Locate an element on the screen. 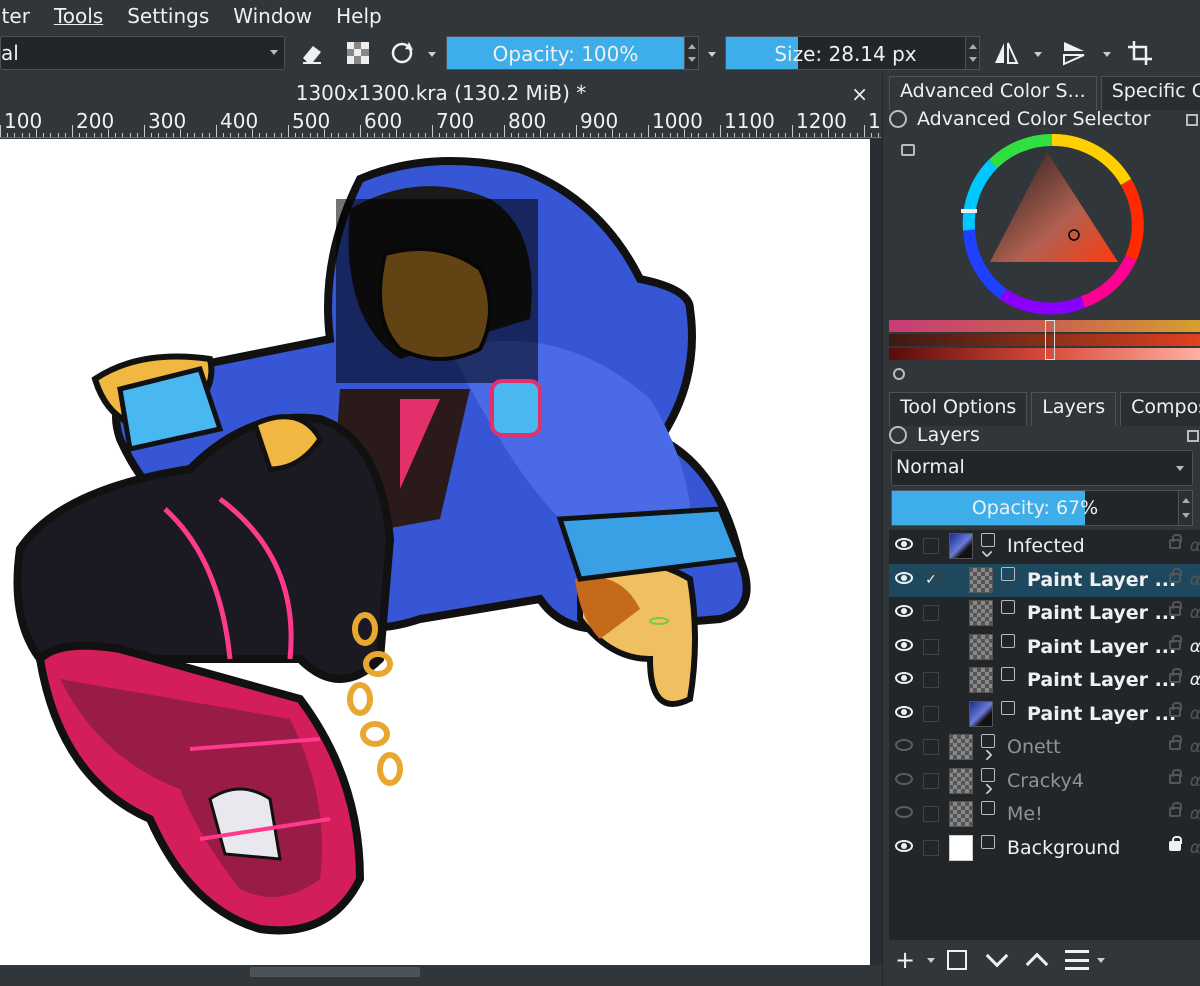 This screenshot has height=986, width=1200. horizontal-scrollbar is located at coordinates (441, 975).